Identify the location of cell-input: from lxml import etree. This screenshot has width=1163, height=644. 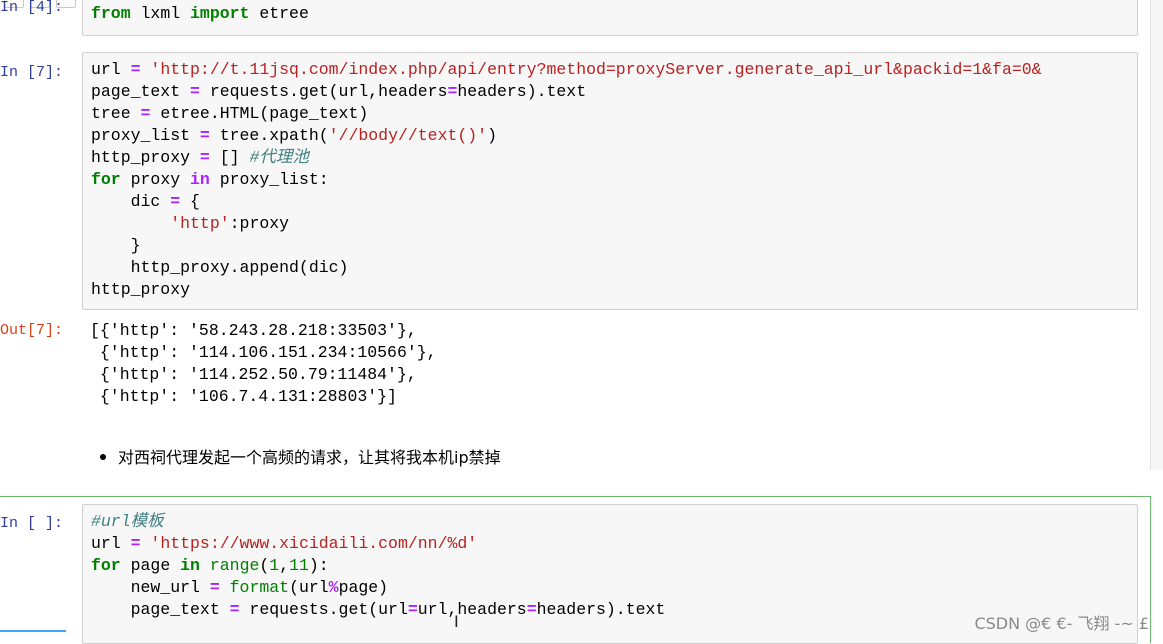
(610, 18).